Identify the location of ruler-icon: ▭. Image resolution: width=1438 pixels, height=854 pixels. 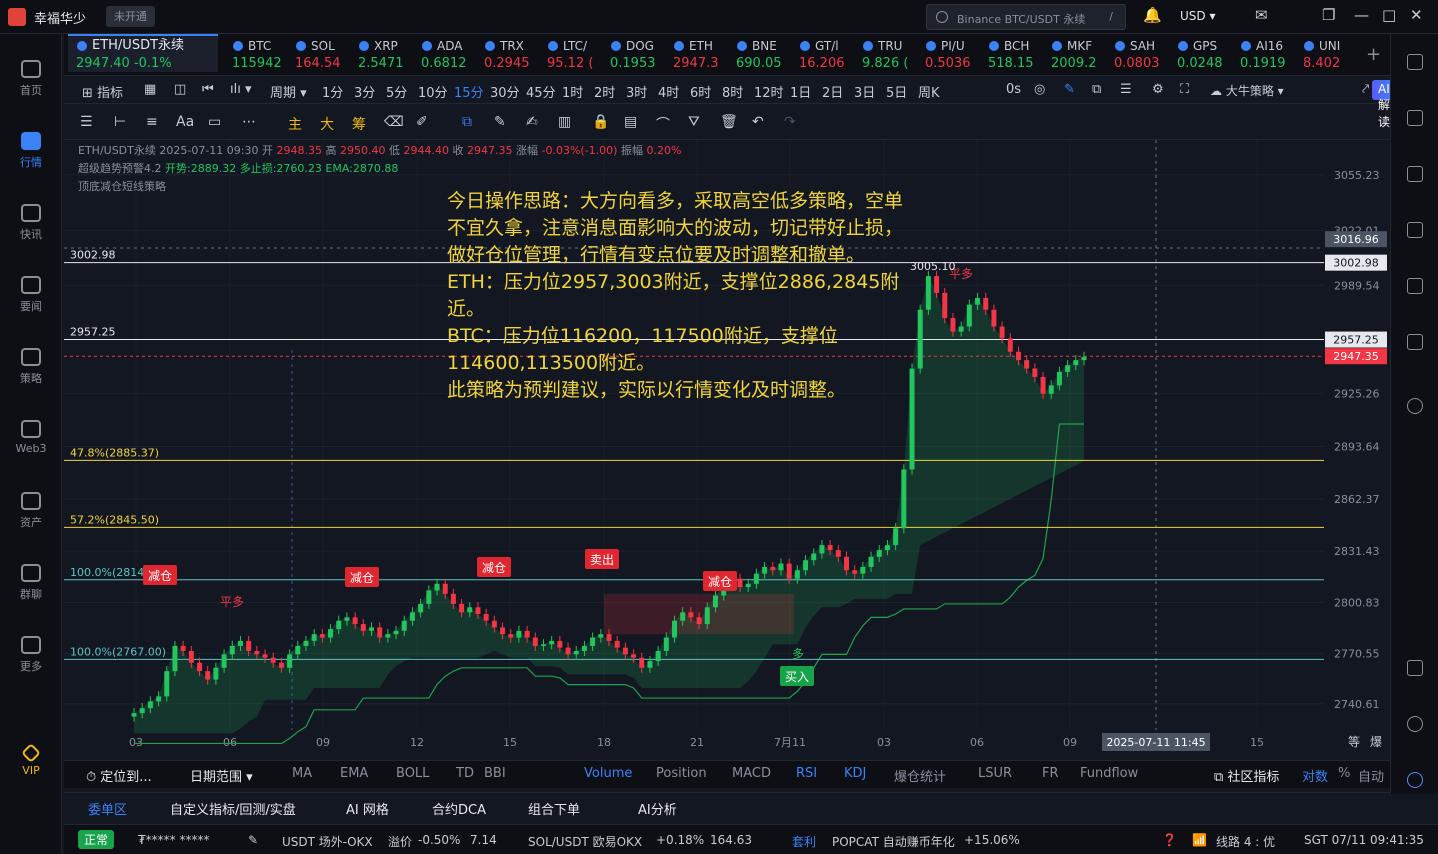
(214, 122).